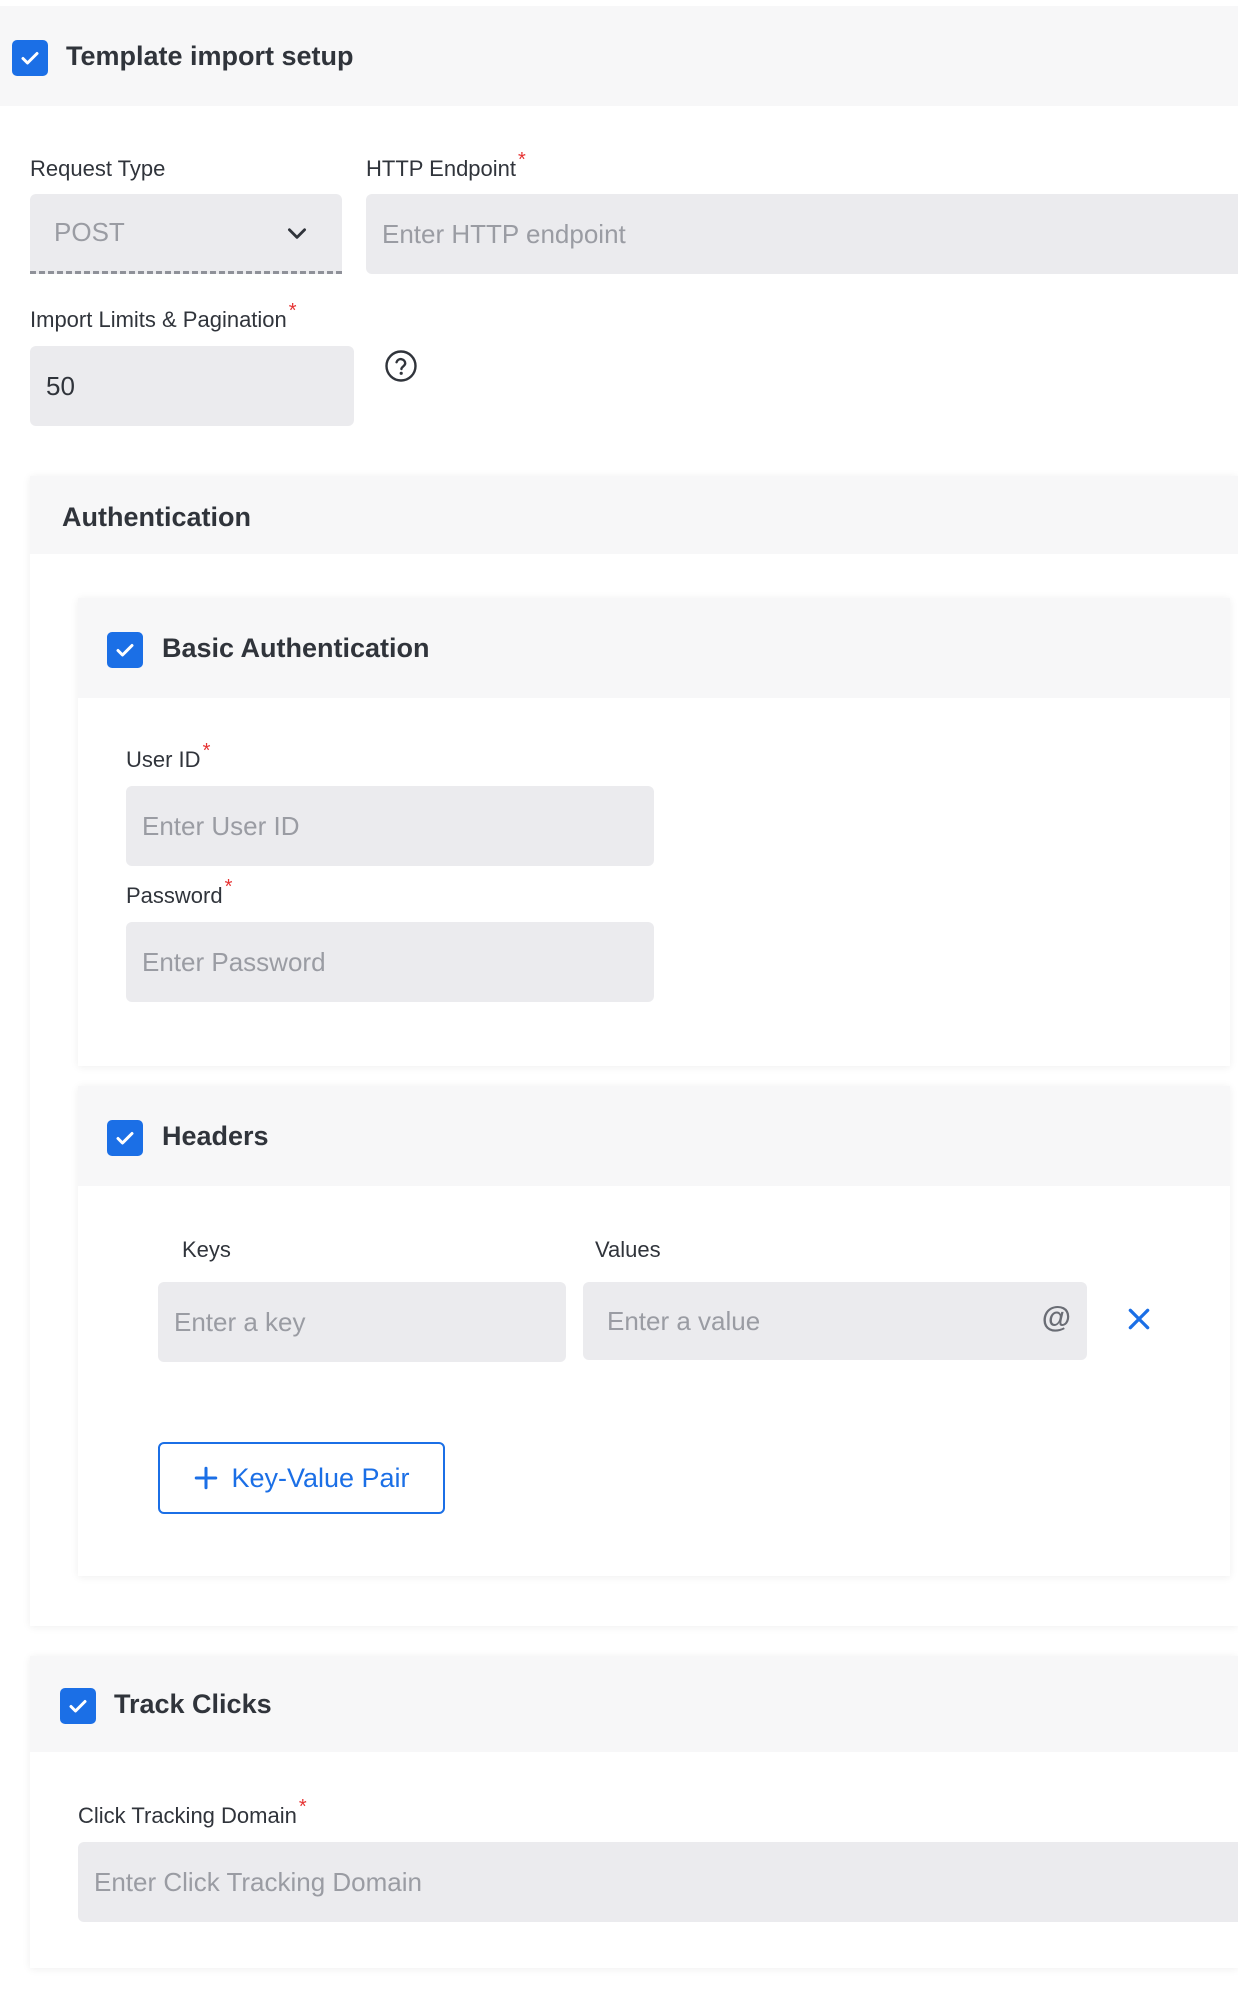 The image size is (1238, 2016). I want to click on track-clicks-checkbox, so click(78, 1706).